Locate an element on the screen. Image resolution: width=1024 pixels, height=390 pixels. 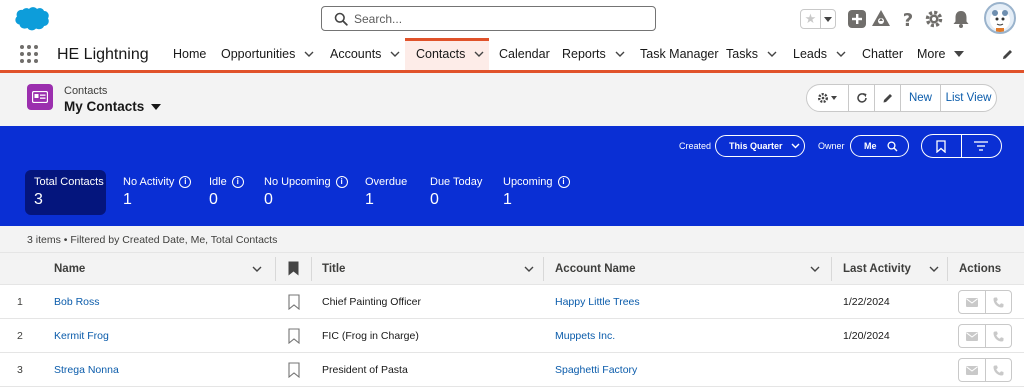
kpi-no-upcoming: No Upcoming i 0 is located at coordinates (306, 192).